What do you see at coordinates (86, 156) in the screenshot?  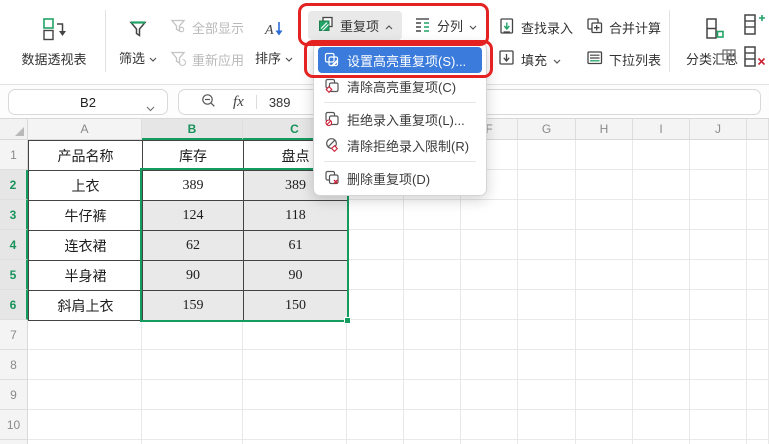 I see `table-cell-A1: 产品名称` at bounding box center [86, 156].